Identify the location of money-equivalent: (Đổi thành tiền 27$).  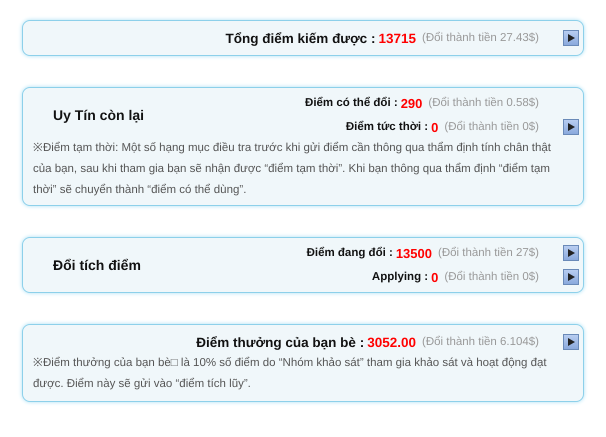
(488, 253).